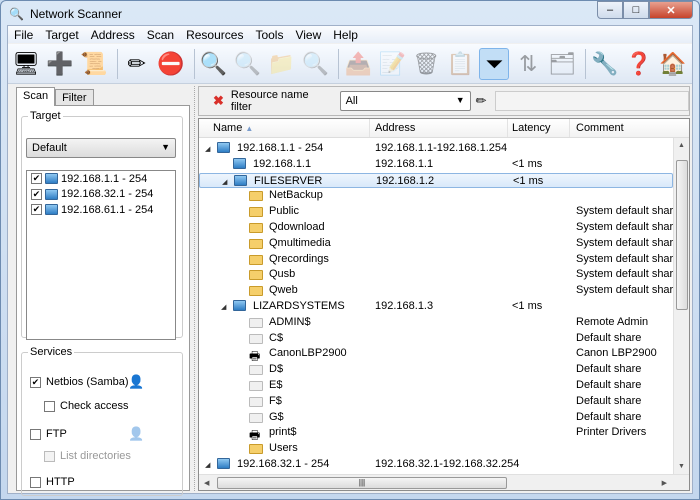 This screenshot has height=500, width=700. Describe the element at coordinates (392, 64) in the screenshot. I see `edit-button: 📝` at that location.